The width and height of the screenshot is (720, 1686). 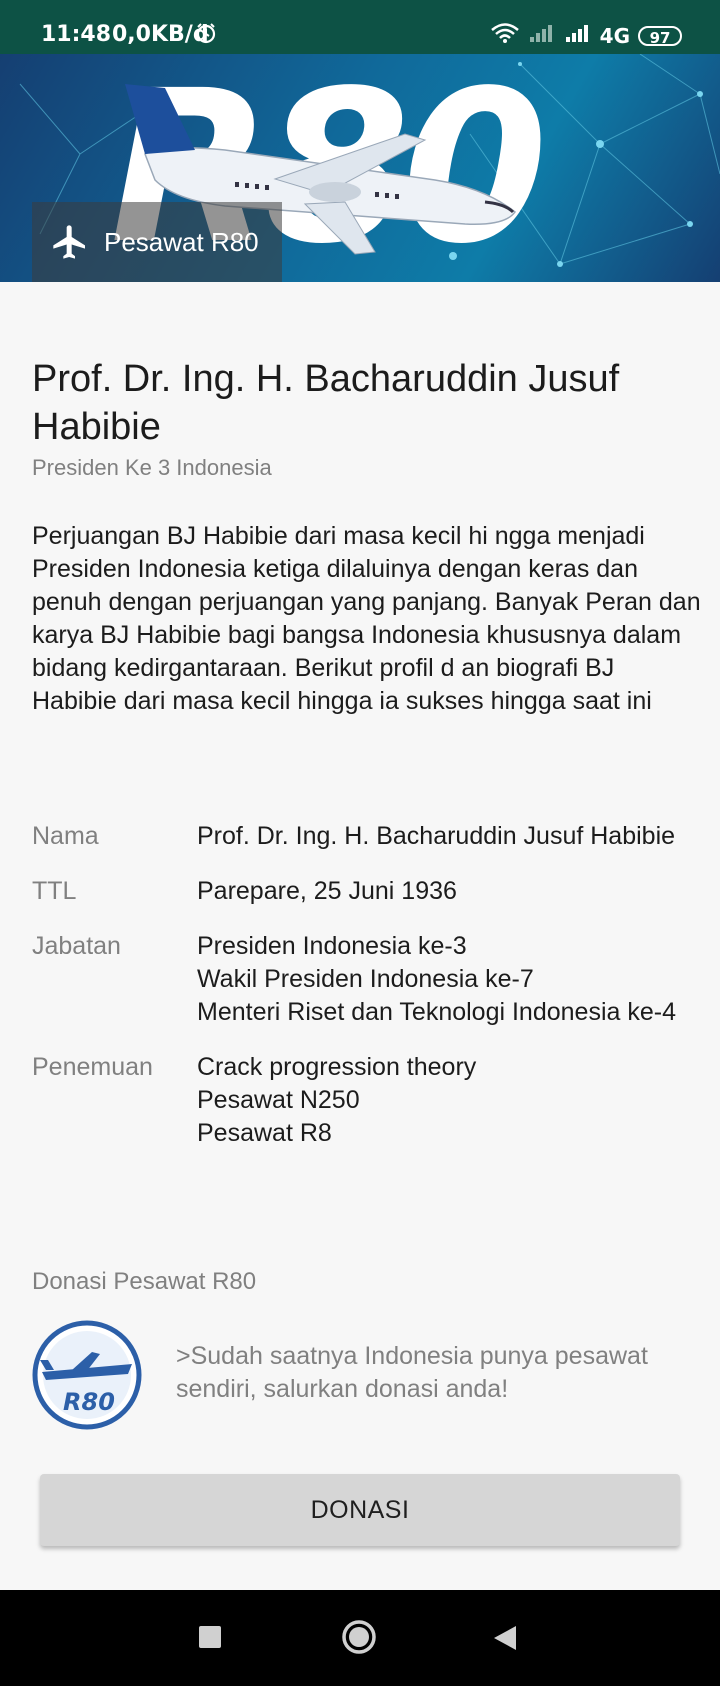 I want to click on r80-donation-logo: R80, so click(x=87, y=1375).